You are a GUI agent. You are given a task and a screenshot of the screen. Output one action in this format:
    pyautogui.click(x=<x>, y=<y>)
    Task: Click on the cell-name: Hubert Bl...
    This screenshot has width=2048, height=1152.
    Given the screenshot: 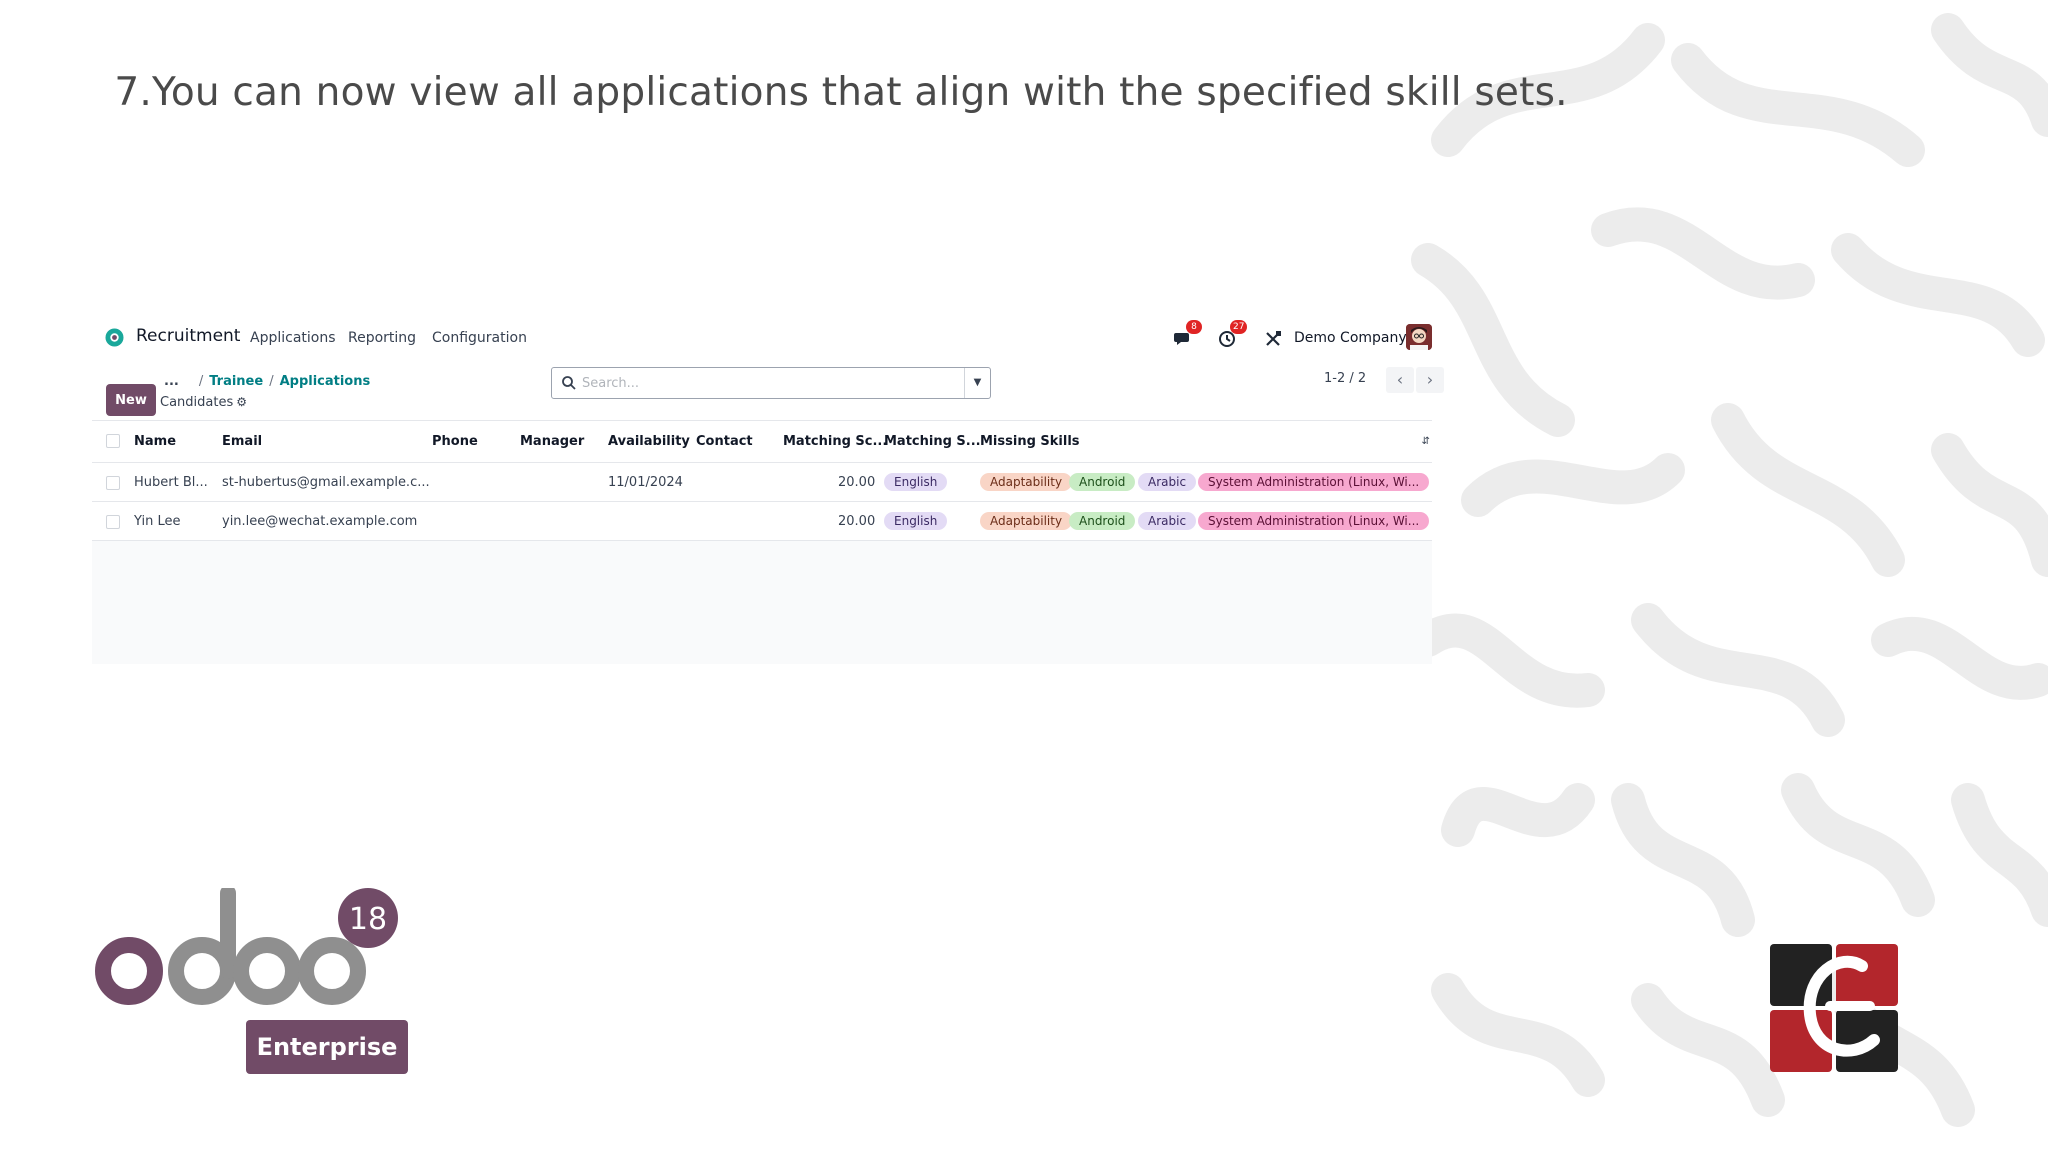 What is the action you would take?
    pyautogui.click(x=171, y=482)
    